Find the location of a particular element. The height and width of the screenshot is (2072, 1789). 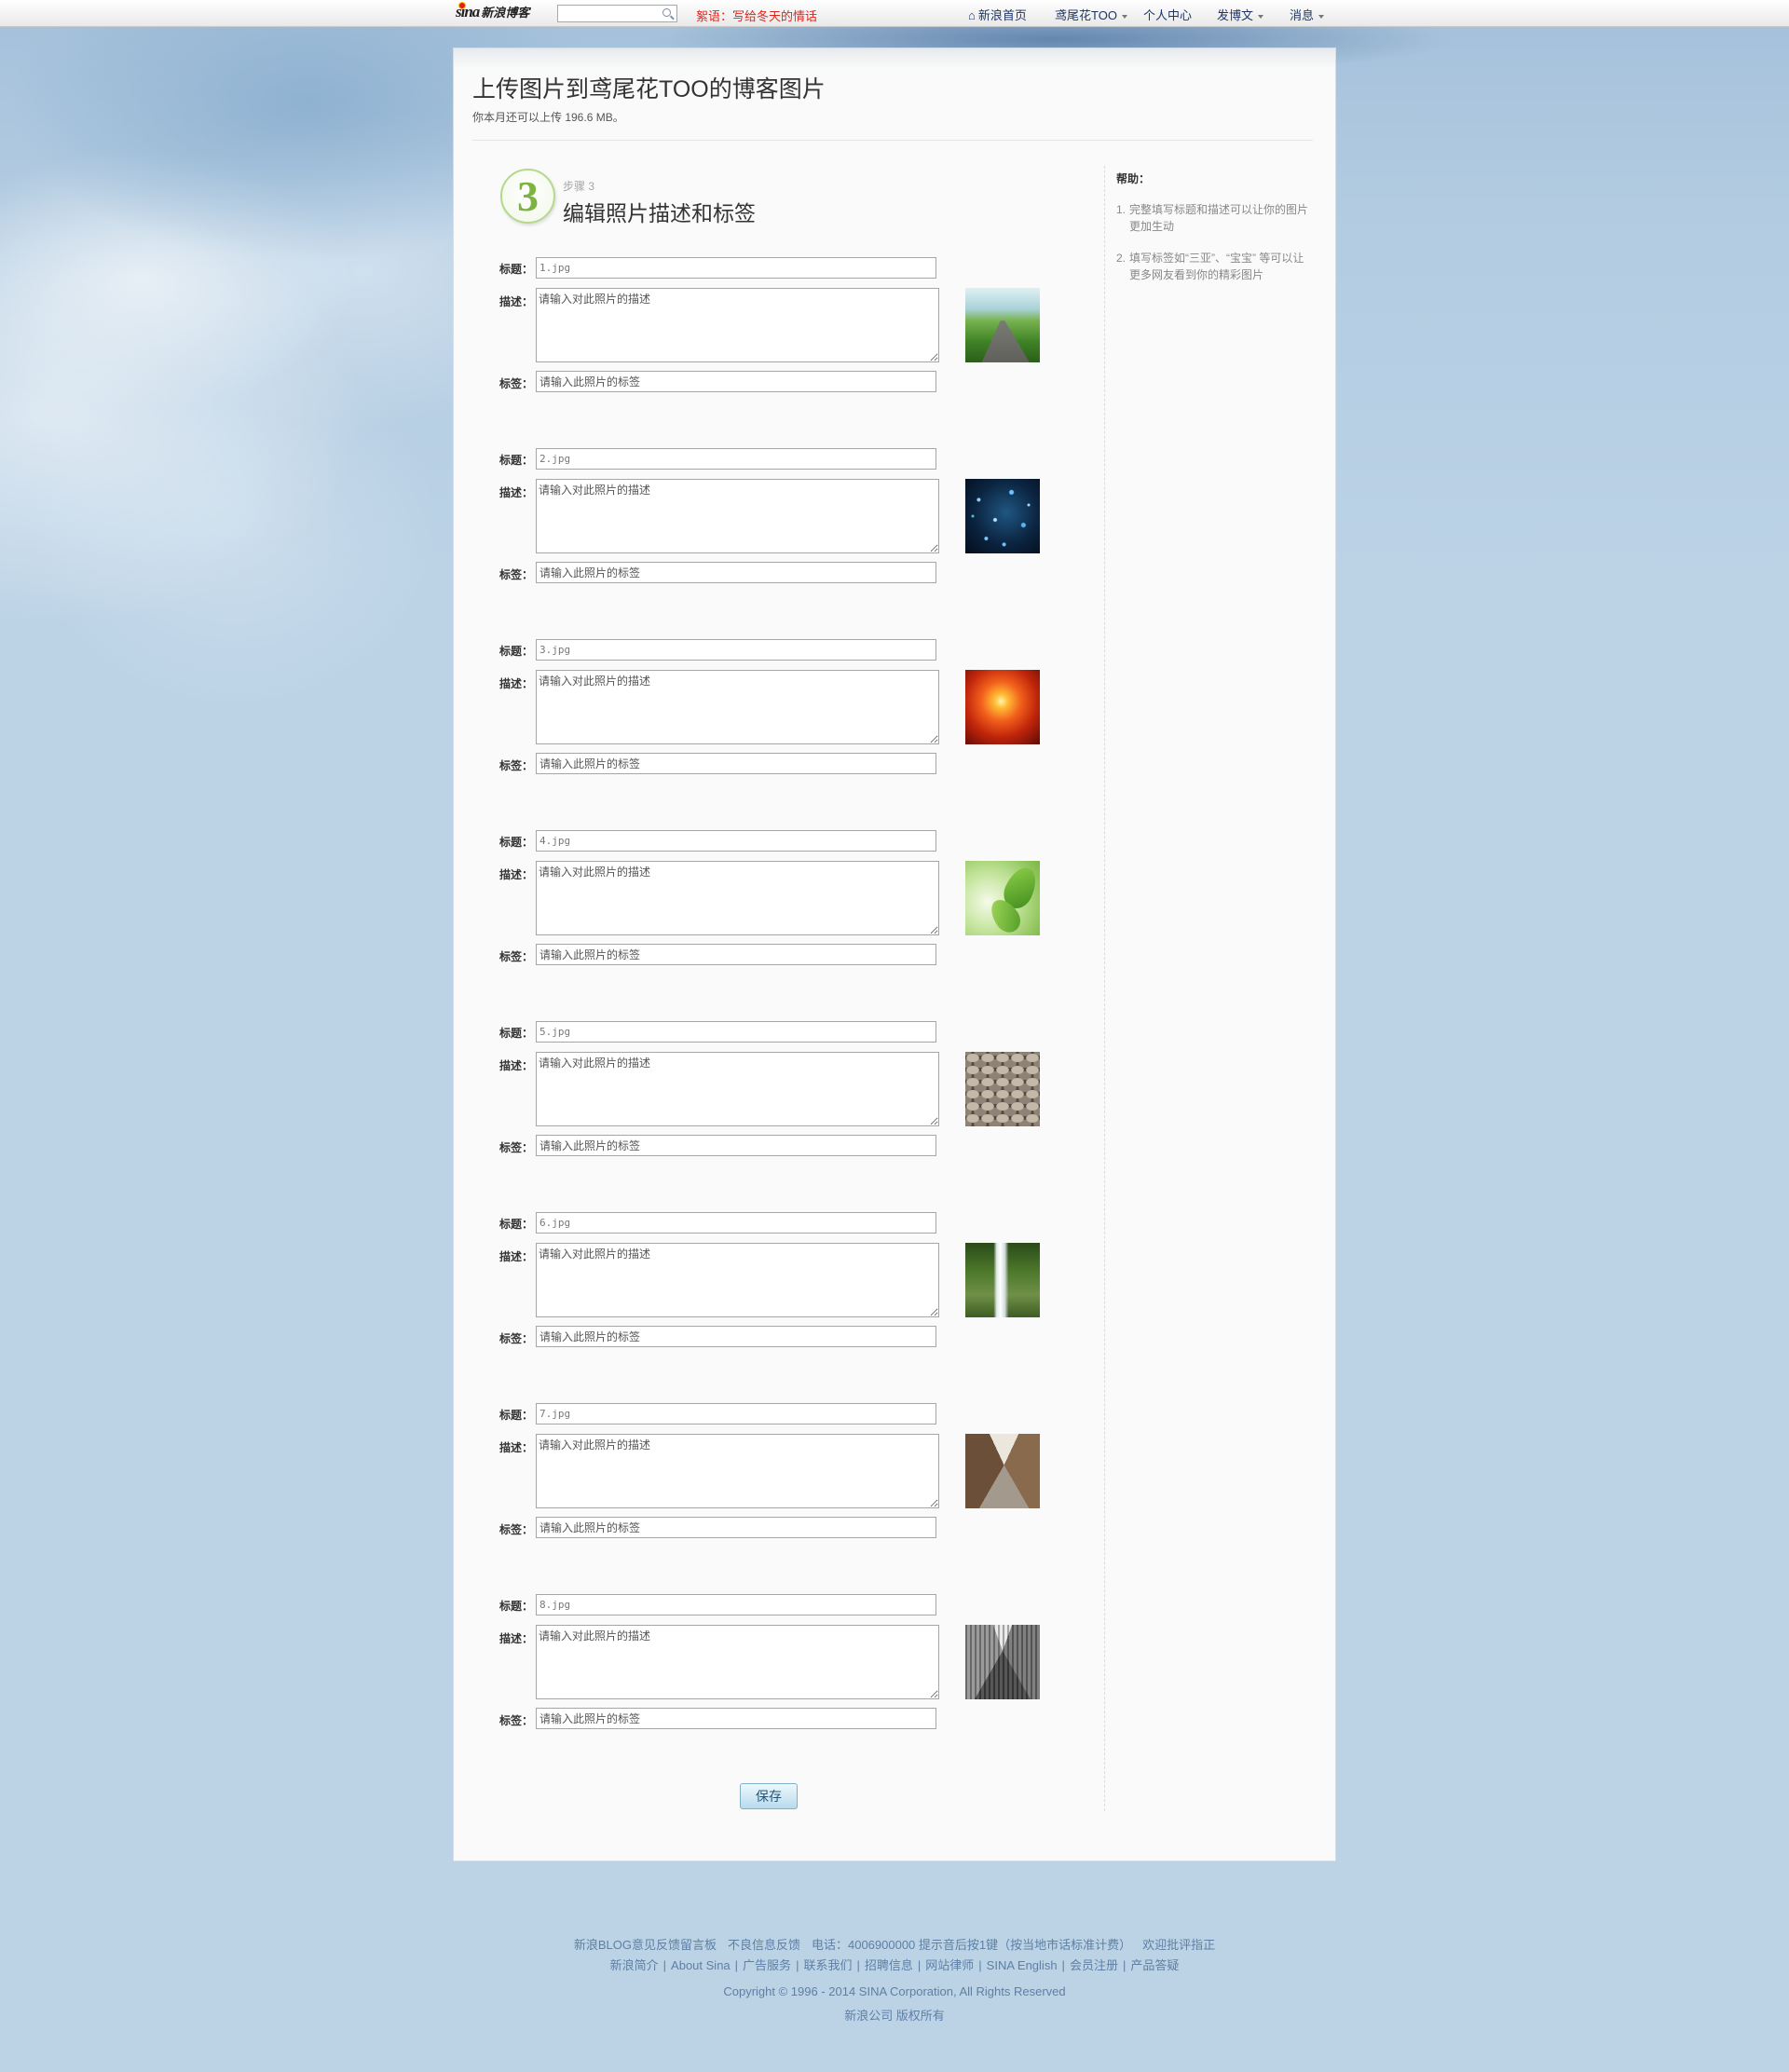

footer-link: 会员注册 is located at coordinates (1094, 1965).